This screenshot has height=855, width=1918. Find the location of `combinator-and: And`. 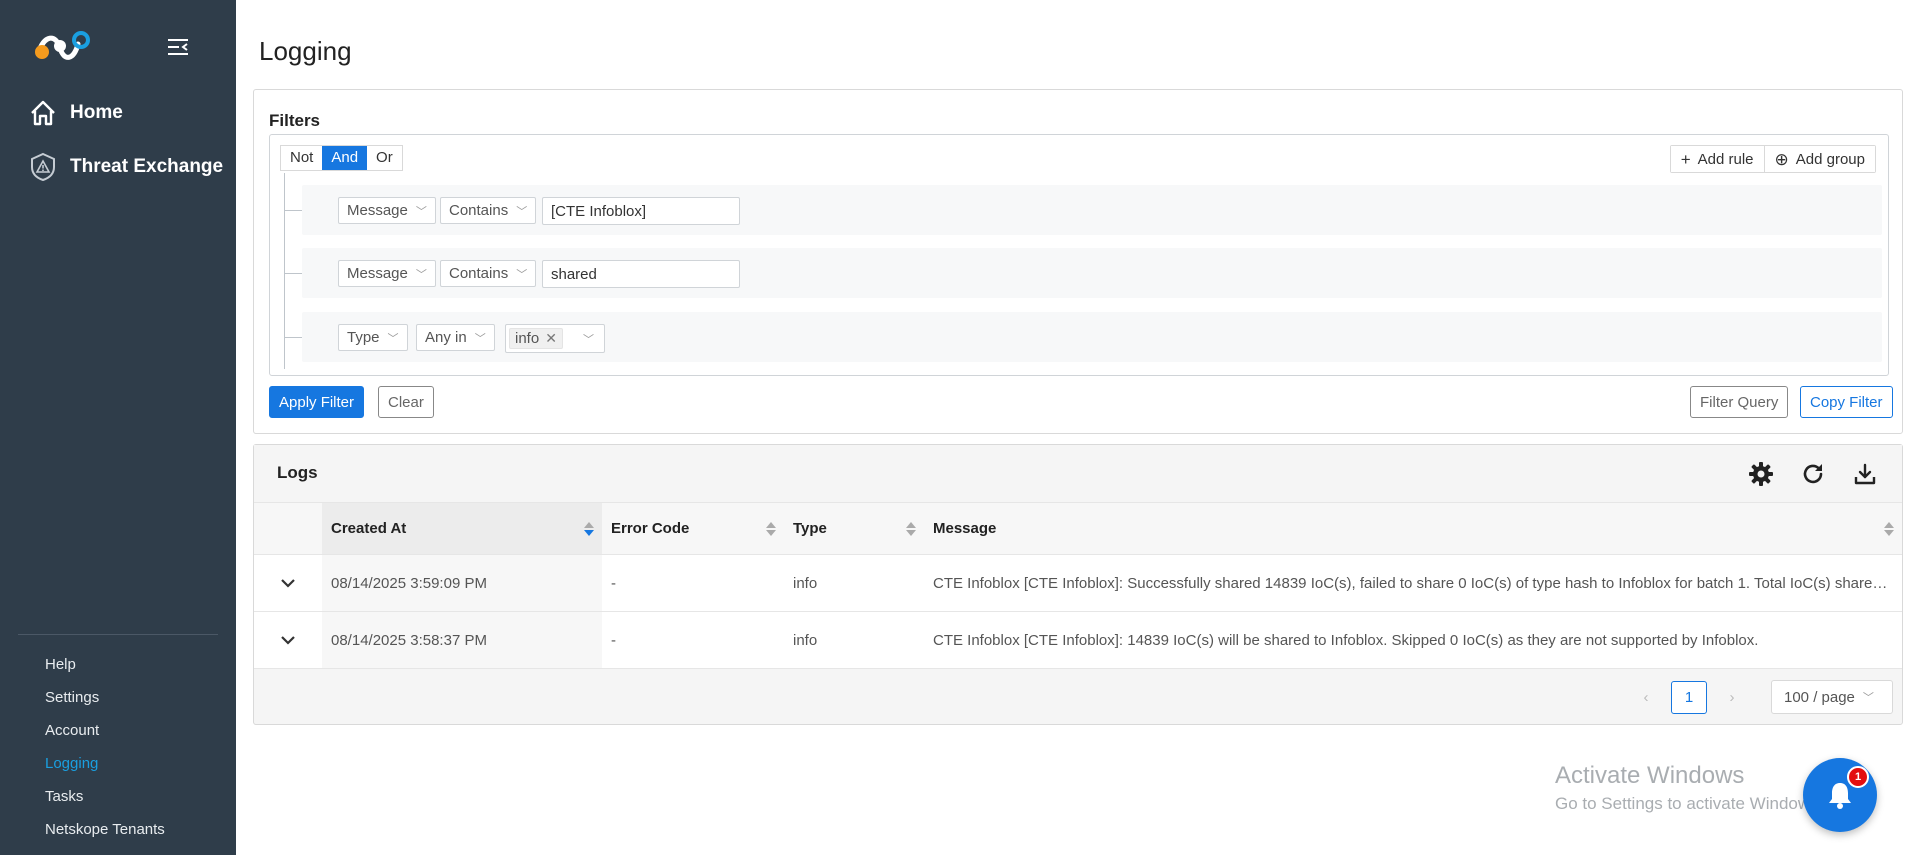

combinator-and: And is located at coordinates (345, 158).